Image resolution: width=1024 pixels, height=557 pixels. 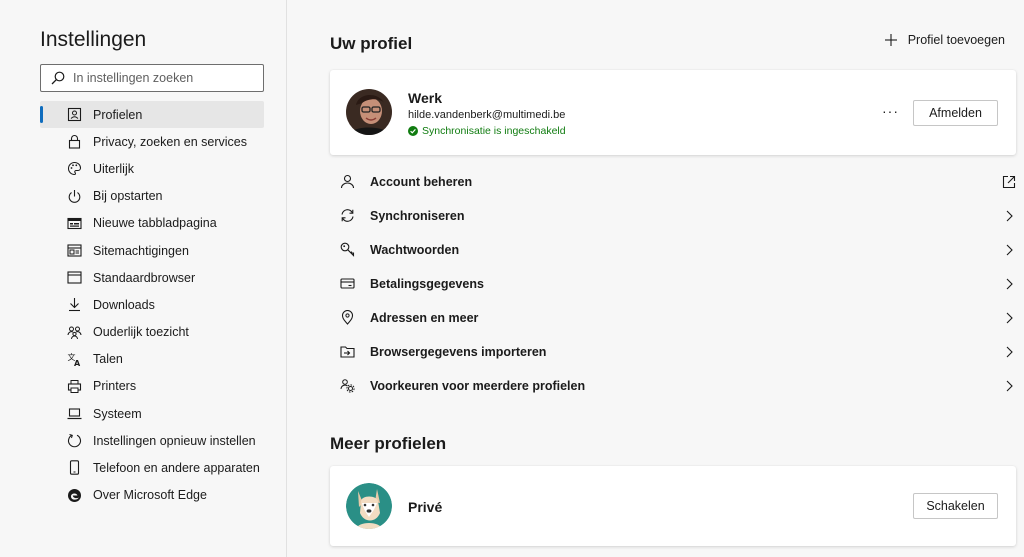 What do you see at coordinates (890, 111) in the screenshot?
I see `more-options-button: ···` at bounding box center [890, 111].